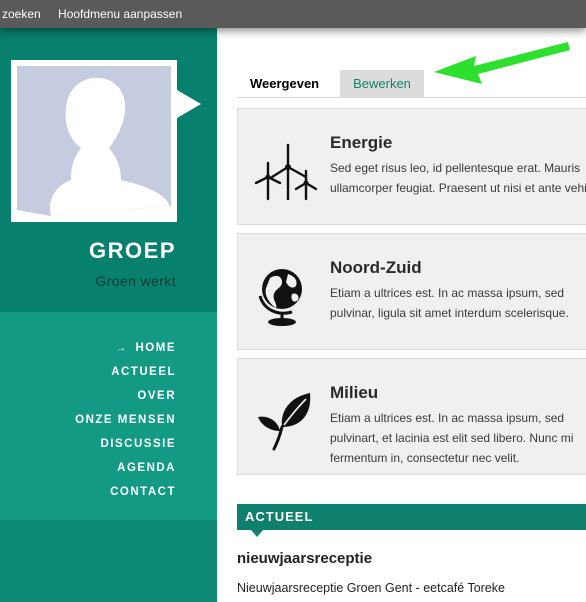 The image size is (586, 602). What do you see at coordinates (132, 250) in the screenshot?
I see `group-name: GROEP` at bounding box center [132, 250].